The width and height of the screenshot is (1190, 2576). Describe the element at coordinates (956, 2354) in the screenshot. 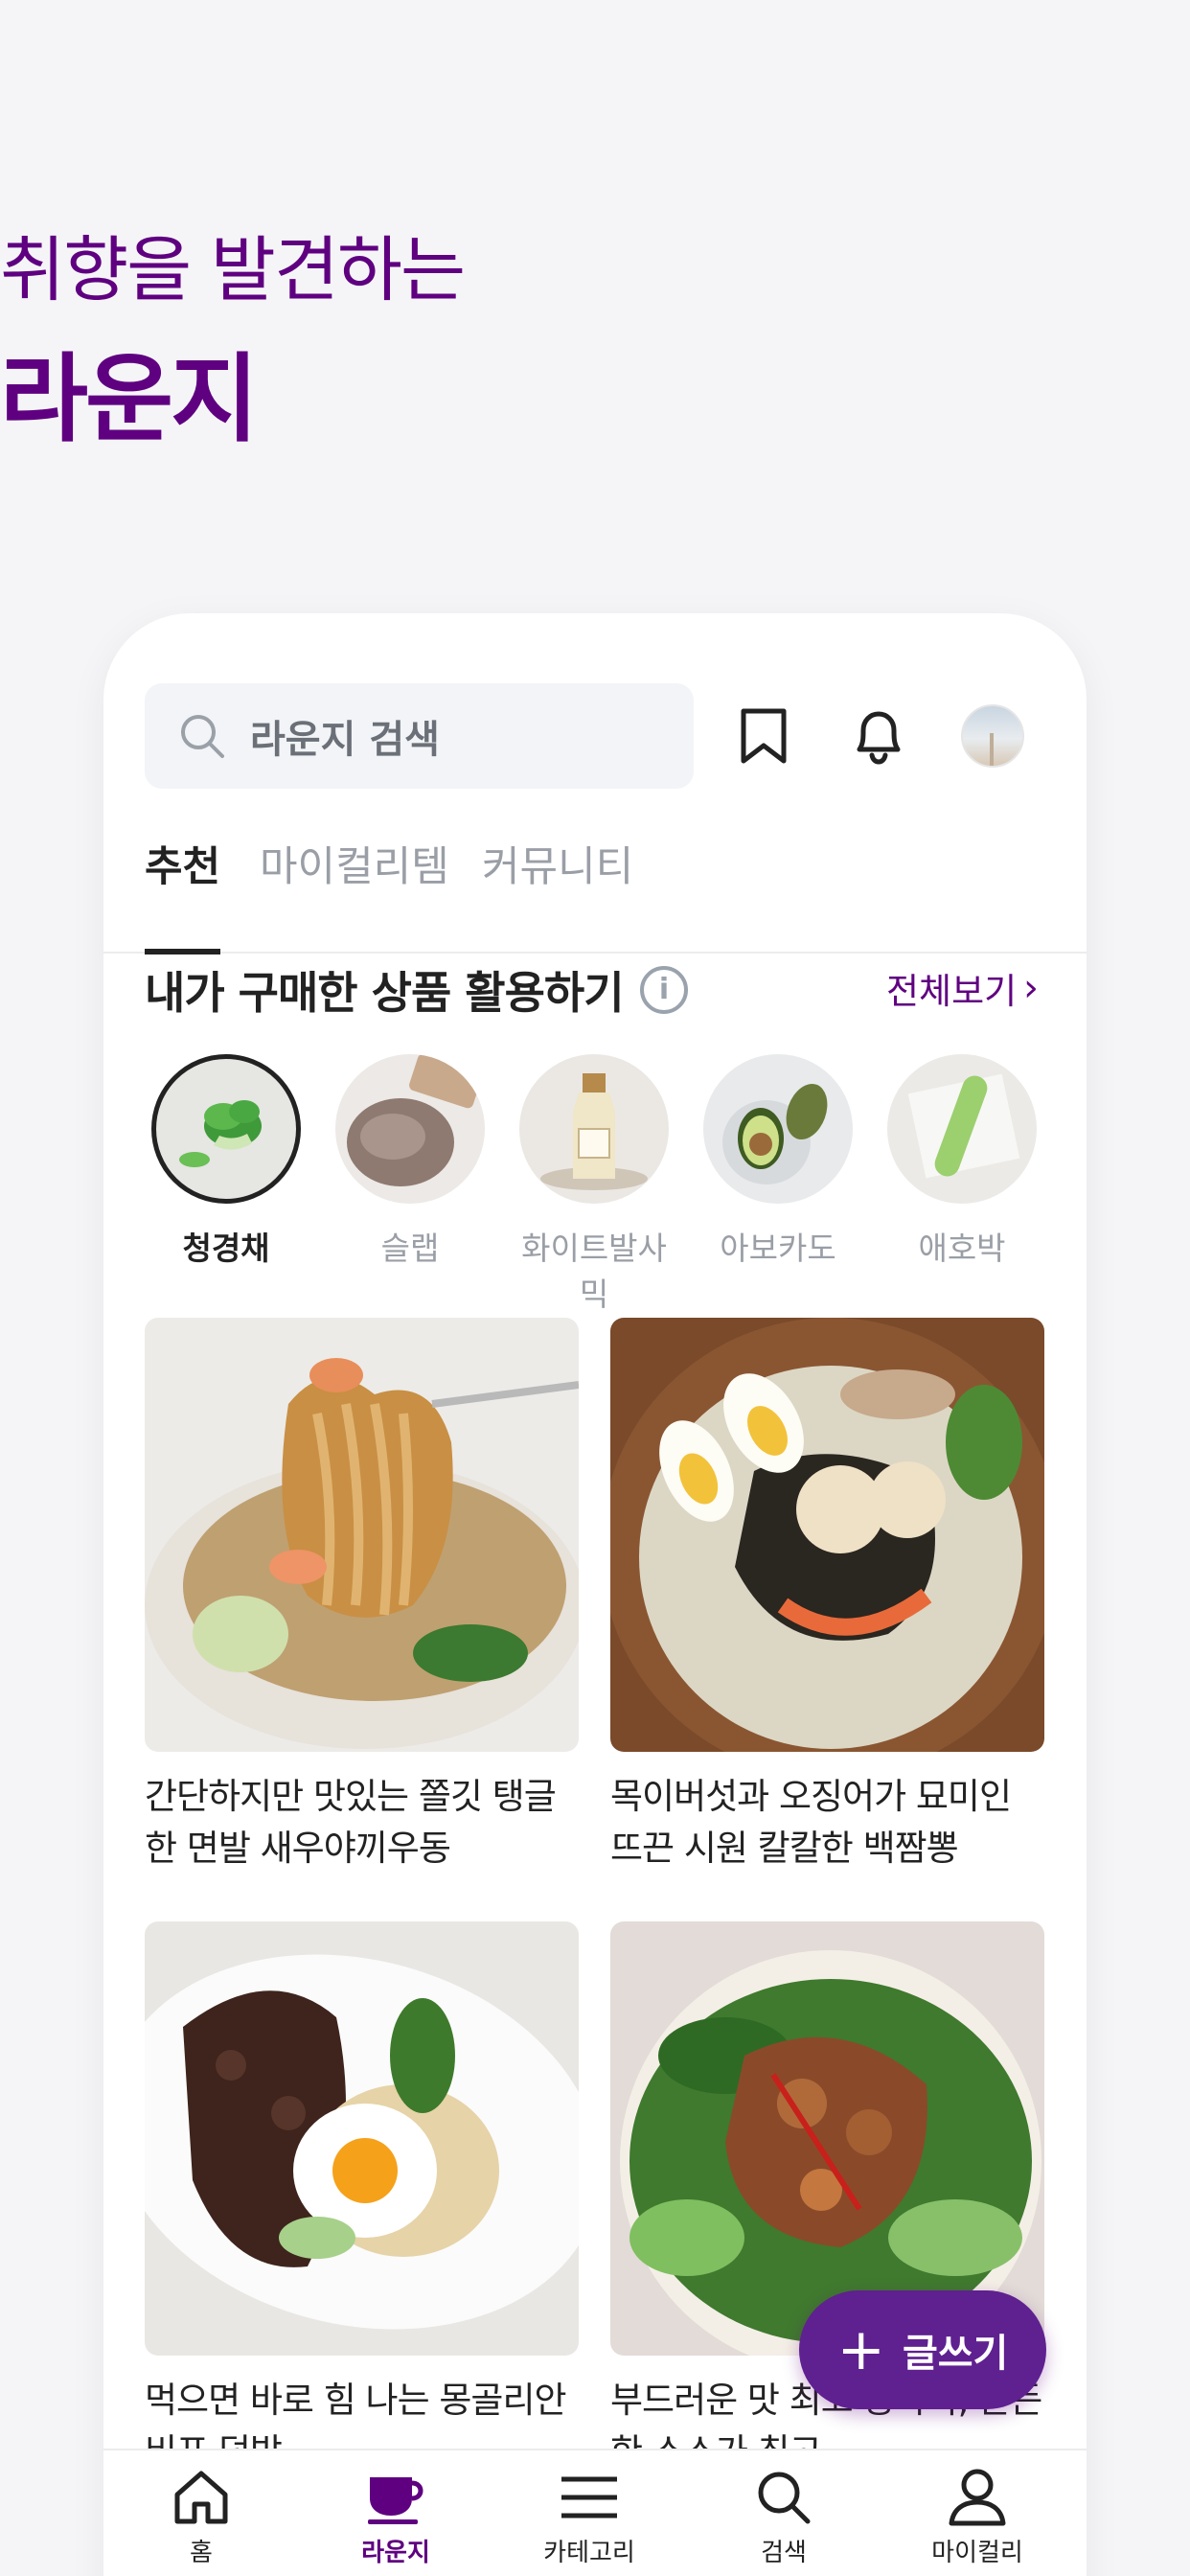

I see `write-post-label: 글쓰기` at that location.